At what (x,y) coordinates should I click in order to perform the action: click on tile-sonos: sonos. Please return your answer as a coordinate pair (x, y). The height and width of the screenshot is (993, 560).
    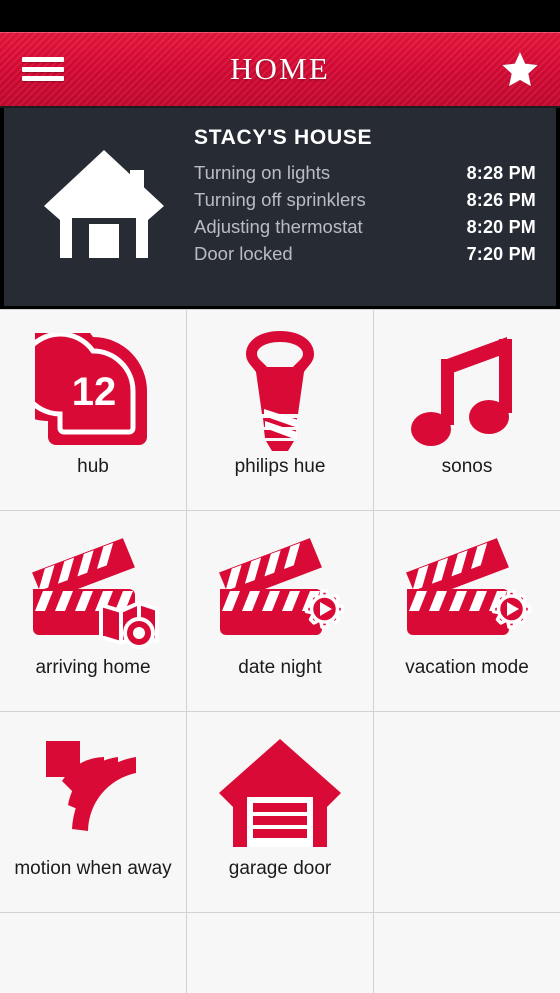
    Looking at the image, I should click on (467, 410).